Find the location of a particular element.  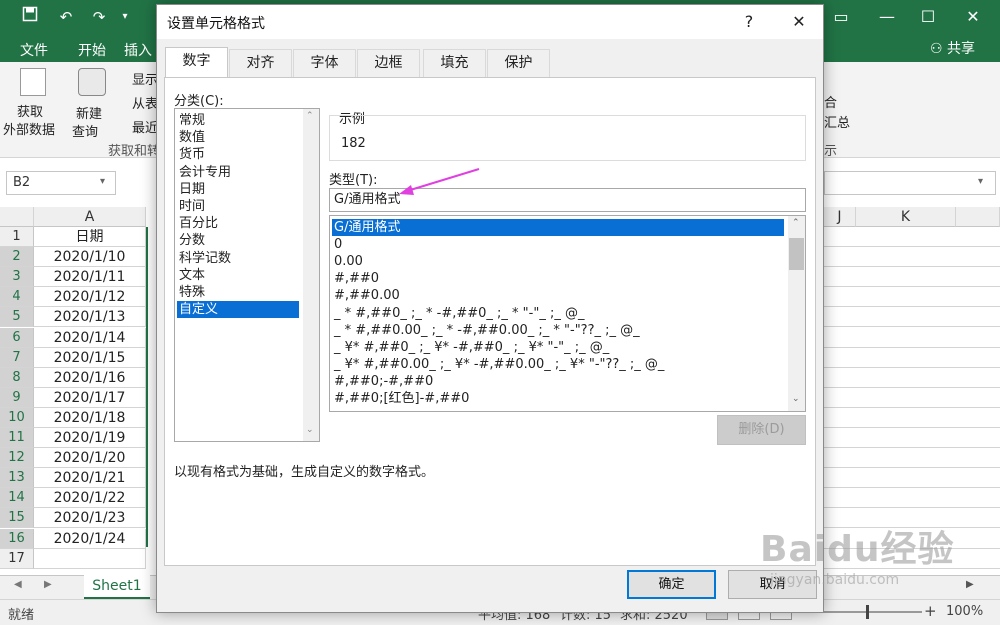

category-item: 日期 is located at coordinates (238, 189).